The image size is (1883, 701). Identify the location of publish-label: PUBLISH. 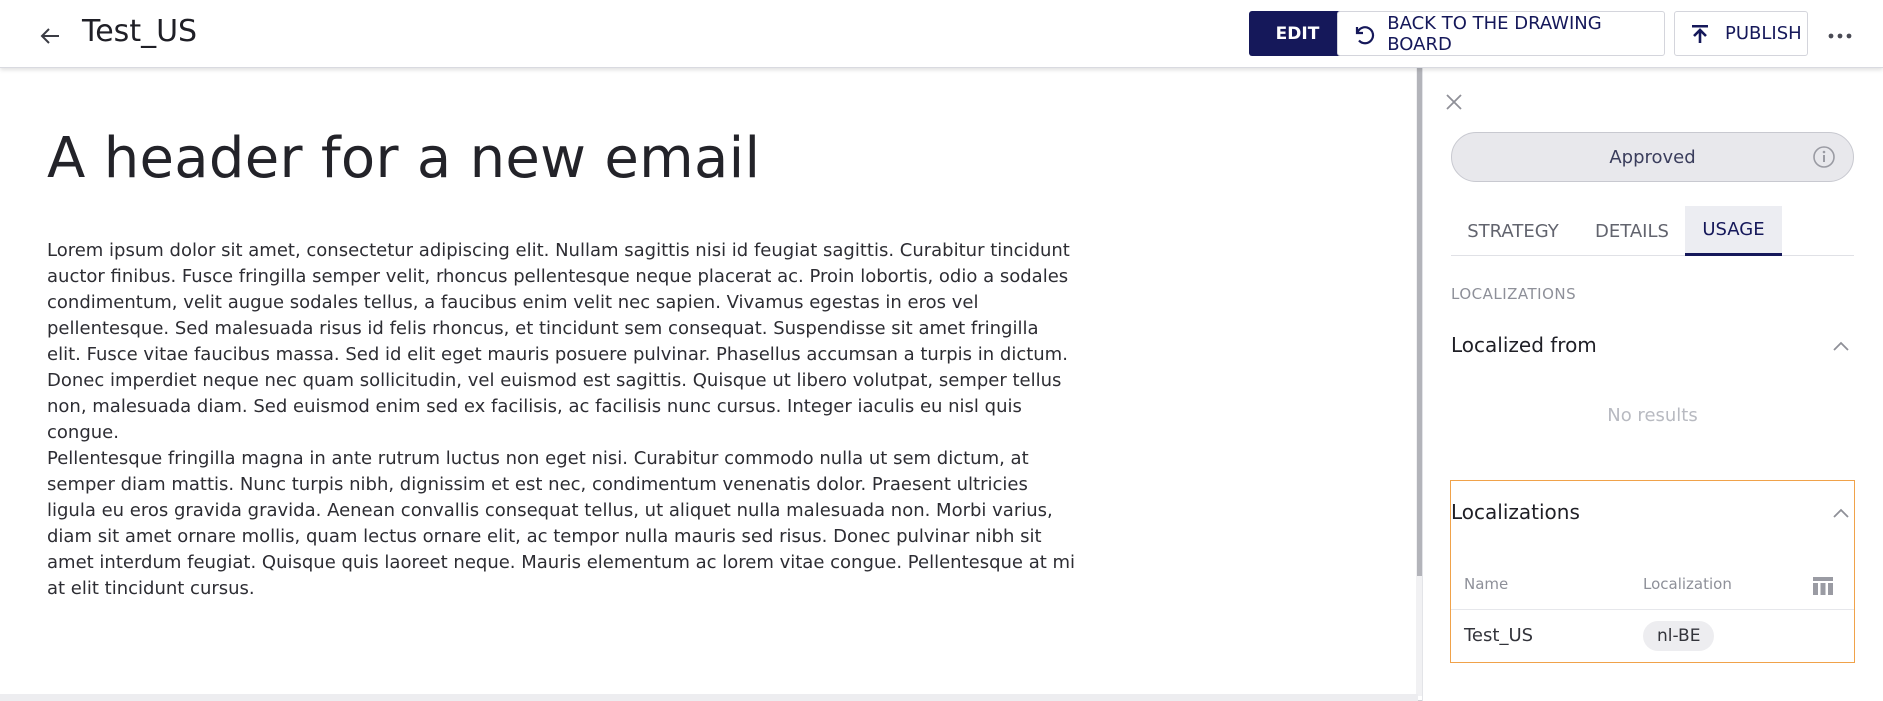
(1763, 33).